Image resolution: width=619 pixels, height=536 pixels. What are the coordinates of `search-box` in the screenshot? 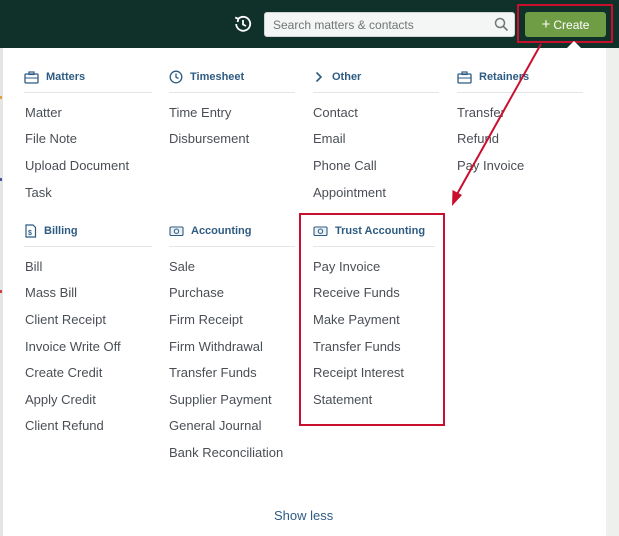 It's located at (389, 24).